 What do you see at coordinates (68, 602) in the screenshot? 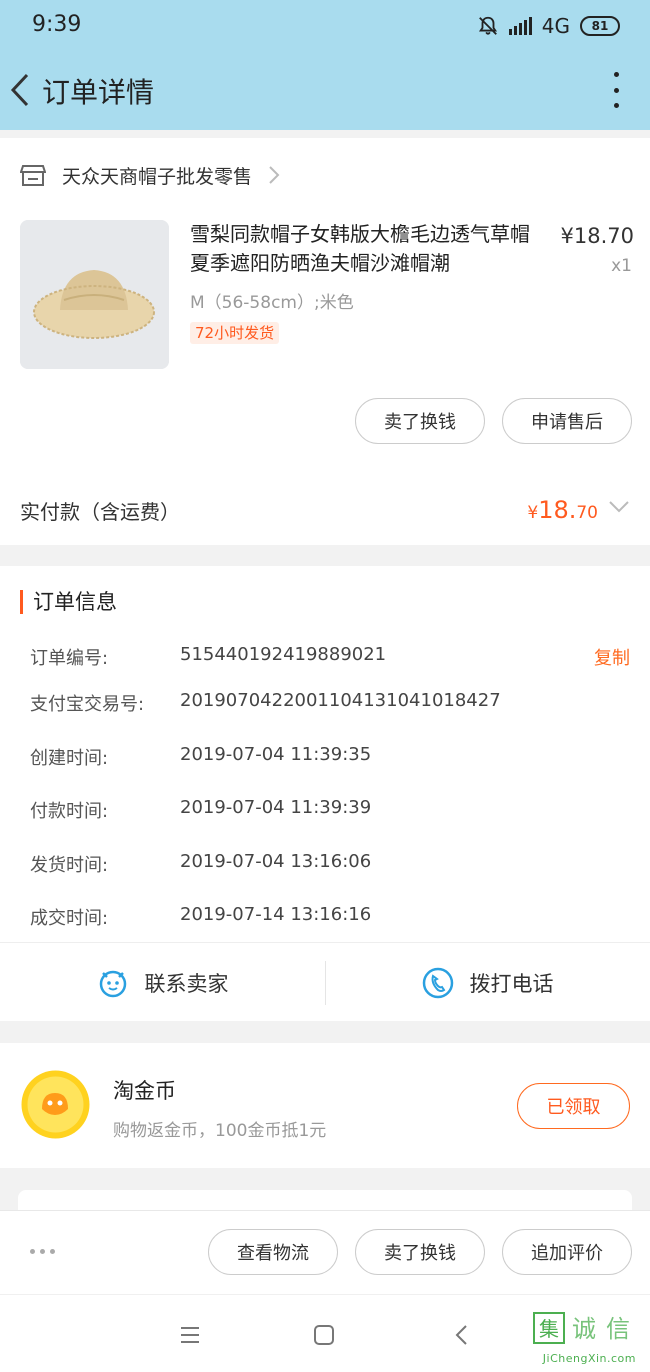
I see `order-info-title: 订单信息` at bounding box center [68, 602].